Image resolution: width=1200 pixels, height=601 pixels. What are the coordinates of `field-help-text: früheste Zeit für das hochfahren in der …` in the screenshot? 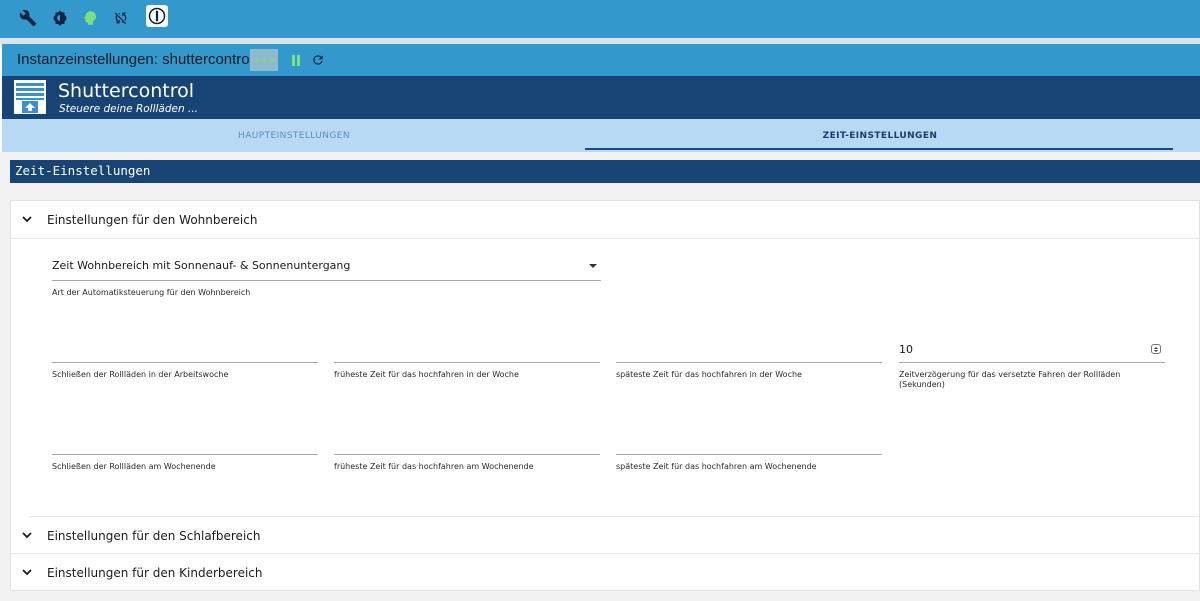 It's located at (426, 374).